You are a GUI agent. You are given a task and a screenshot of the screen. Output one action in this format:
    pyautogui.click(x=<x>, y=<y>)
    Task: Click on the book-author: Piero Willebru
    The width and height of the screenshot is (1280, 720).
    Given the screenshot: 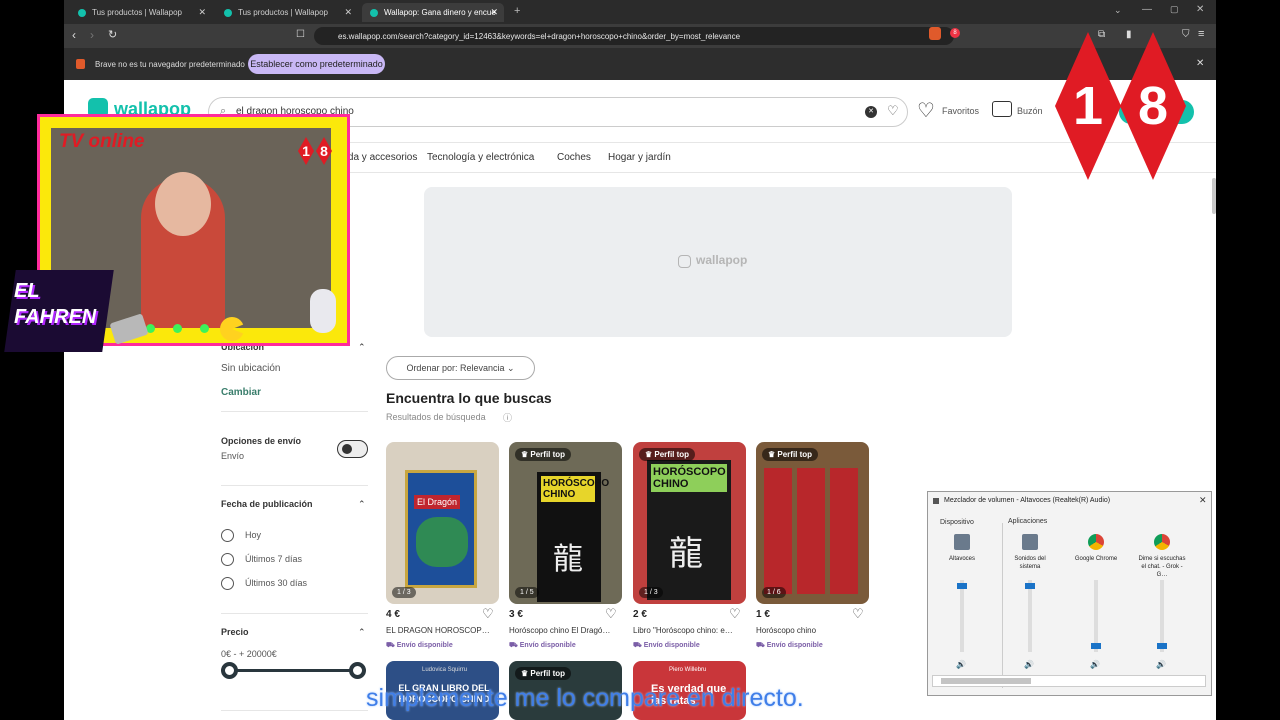 What is the action you would take?
    pyautogui.click(x=688, y=670)
    